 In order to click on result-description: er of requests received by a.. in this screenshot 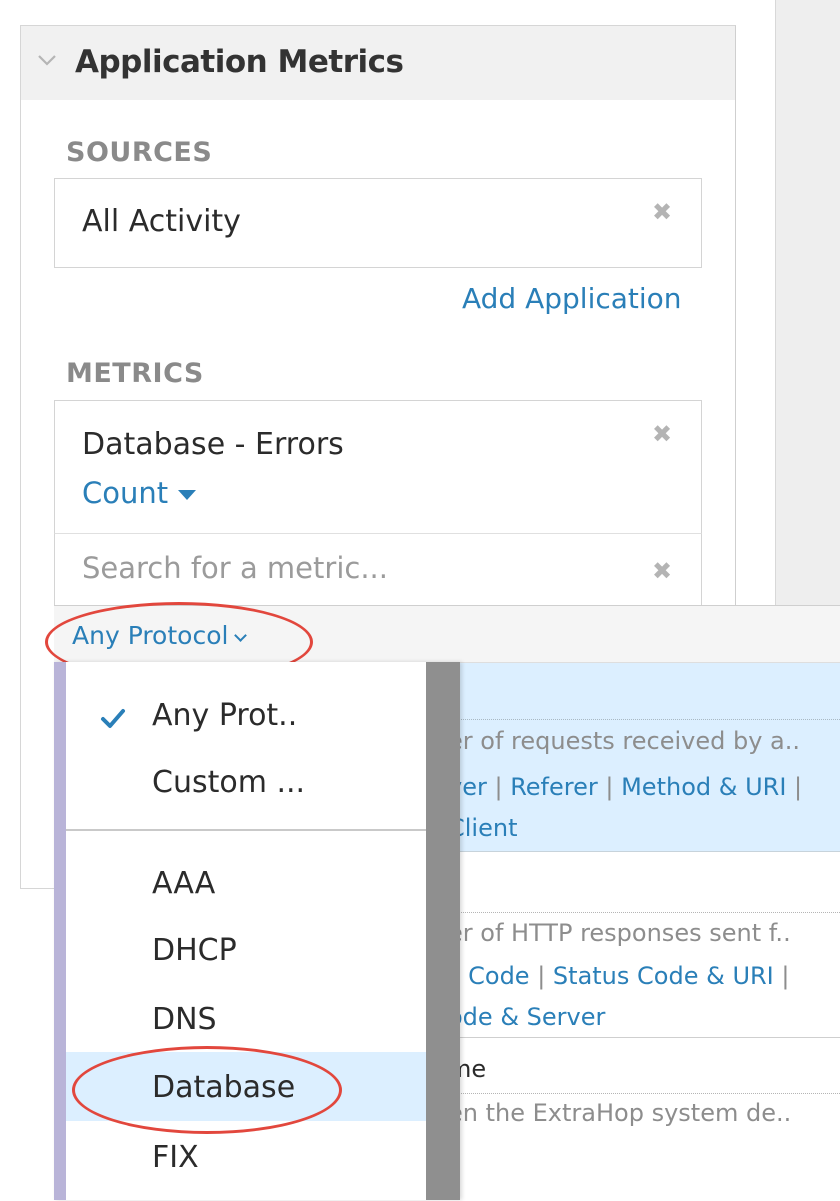, I will do `click(624, 741)`.